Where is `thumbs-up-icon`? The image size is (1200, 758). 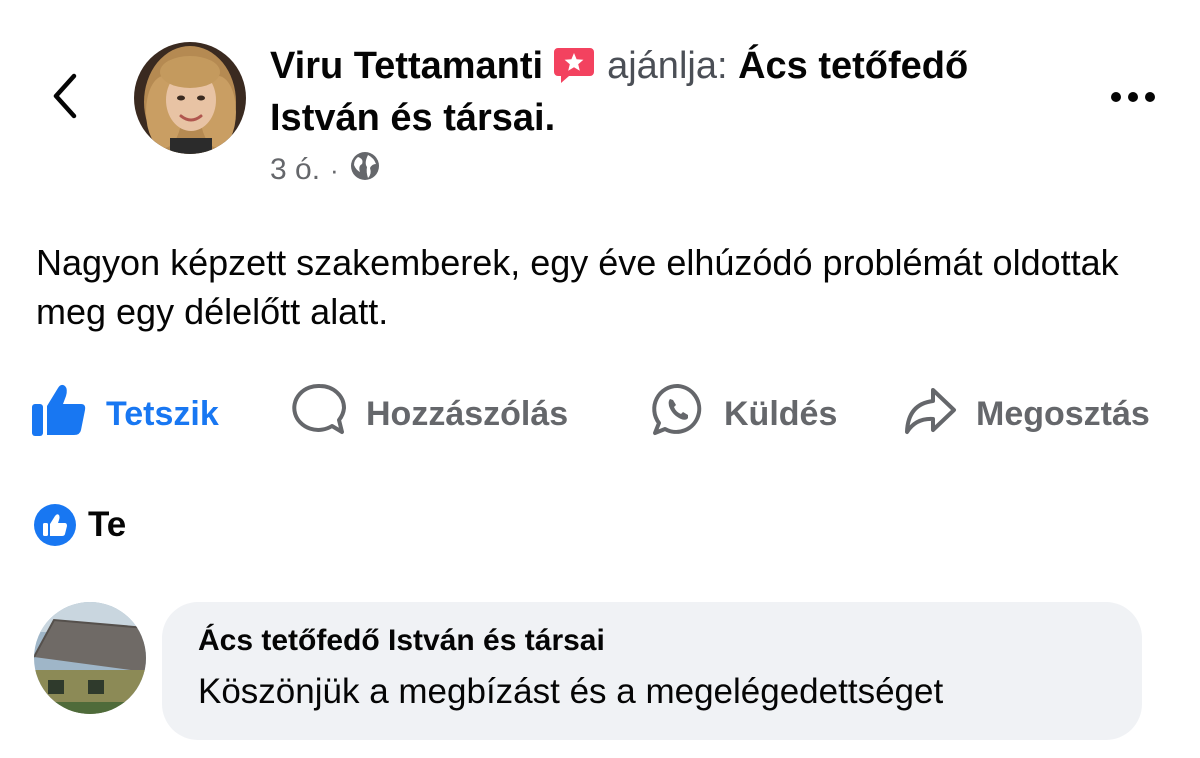 thumbs-up-icon is located at coordinates (59, 414).